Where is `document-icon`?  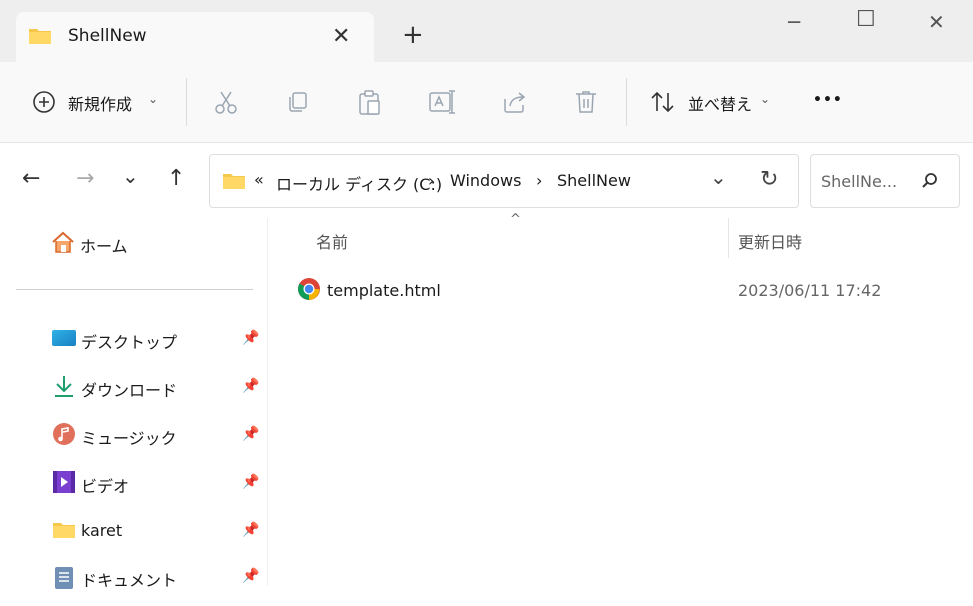
document-icon is located at coordinates (64, 578).